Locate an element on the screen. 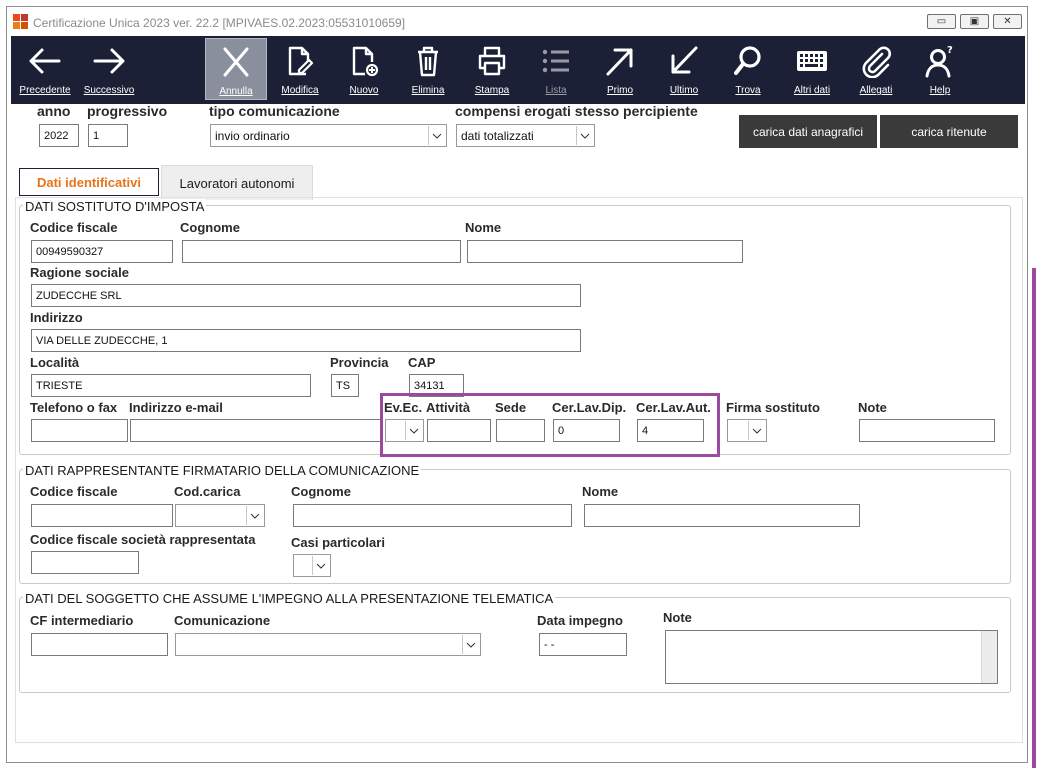 This screenshot has height=770, width=1042. sostituto-group-title: DATI SOSTITUTO D'IMPOSTA is located at coordinates (115, 206).